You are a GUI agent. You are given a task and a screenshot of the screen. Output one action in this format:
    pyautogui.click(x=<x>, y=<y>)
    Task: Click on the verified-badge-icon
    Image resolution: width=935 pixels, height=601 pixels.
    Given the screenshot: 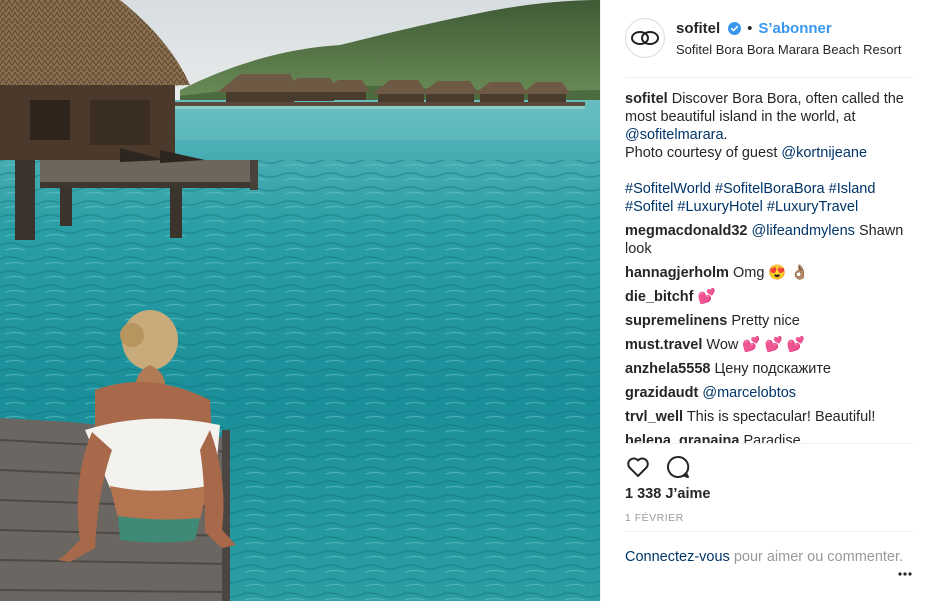 What is the action you would take?
    pyautogui.click(x=735, y=30)
    